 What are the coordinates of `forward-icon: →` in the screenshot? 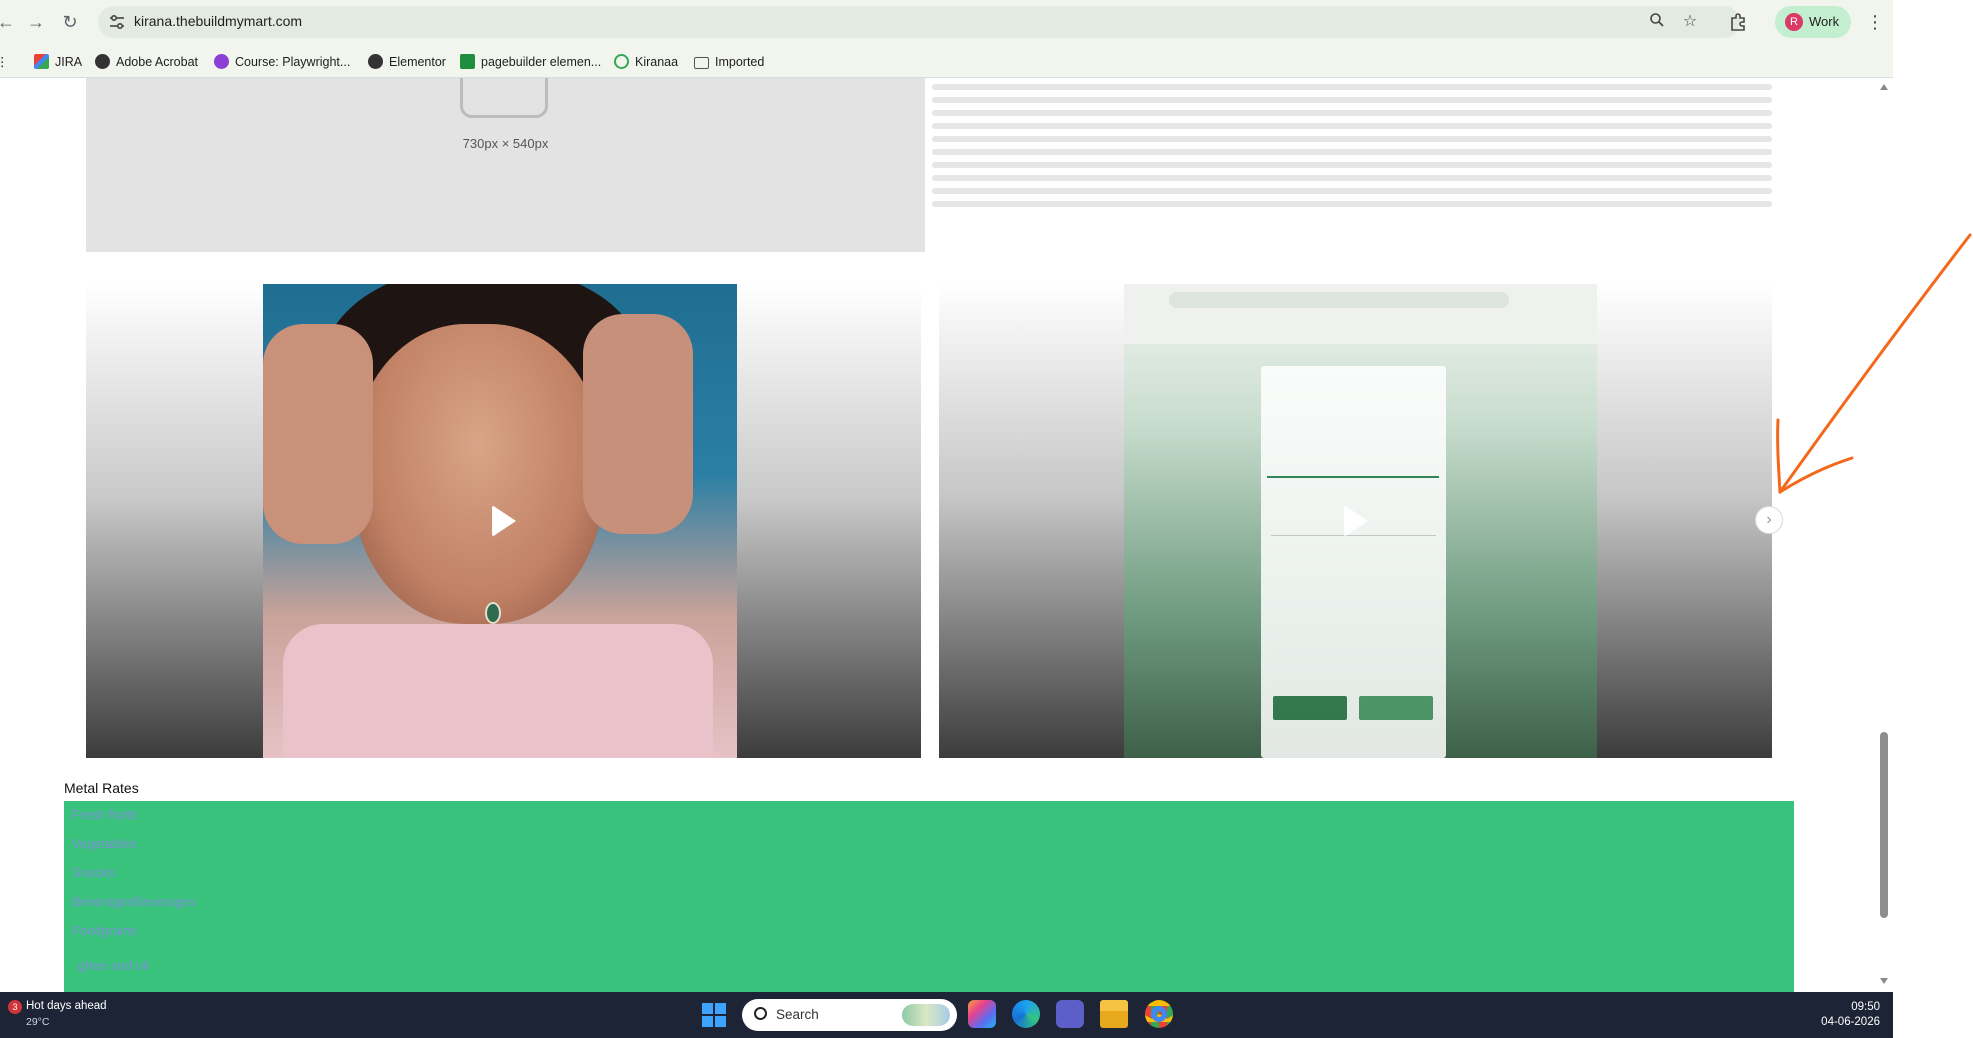 It's located at (36, 22).